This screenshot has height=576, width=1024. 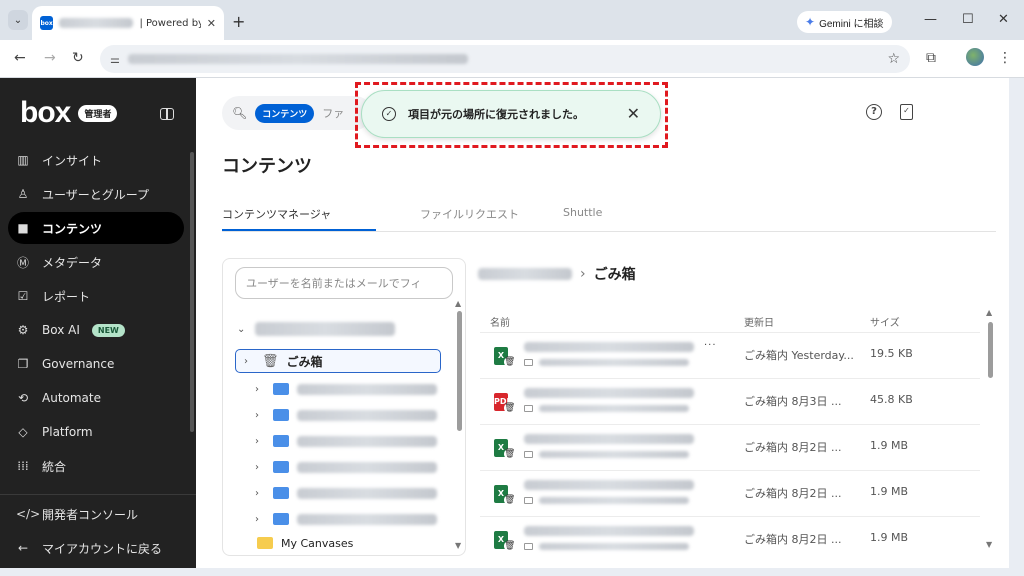 I want to click on file-size: 45.8 KB, so click(x=891, y=399).